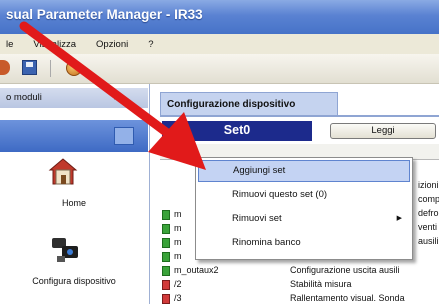 This screenshot has height=304, width=439. I want to click on row-desc-partial: izioni, so click(428, 185).